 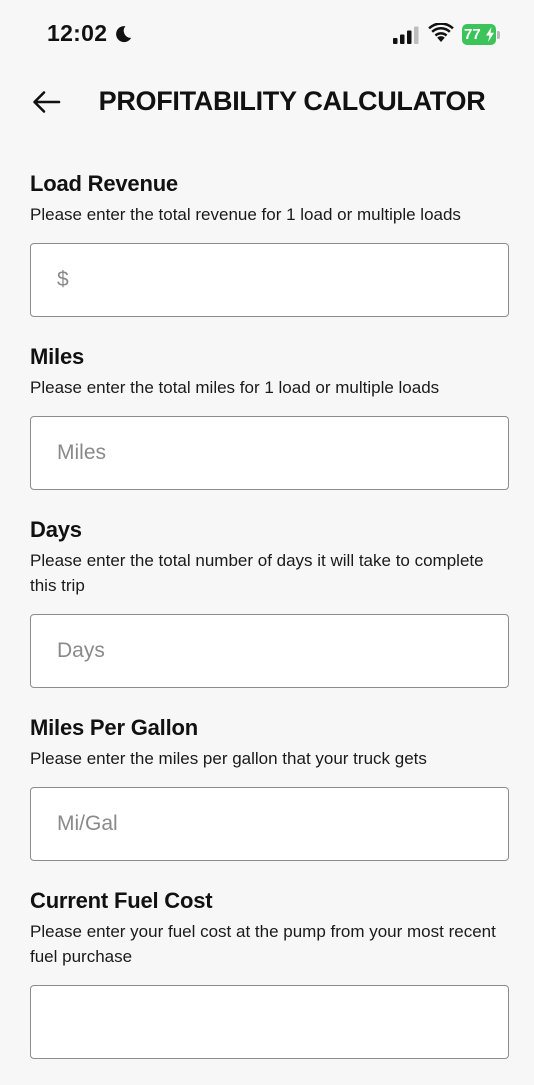 I want to click on status-time: 12:02, so click(x=77, y=33).